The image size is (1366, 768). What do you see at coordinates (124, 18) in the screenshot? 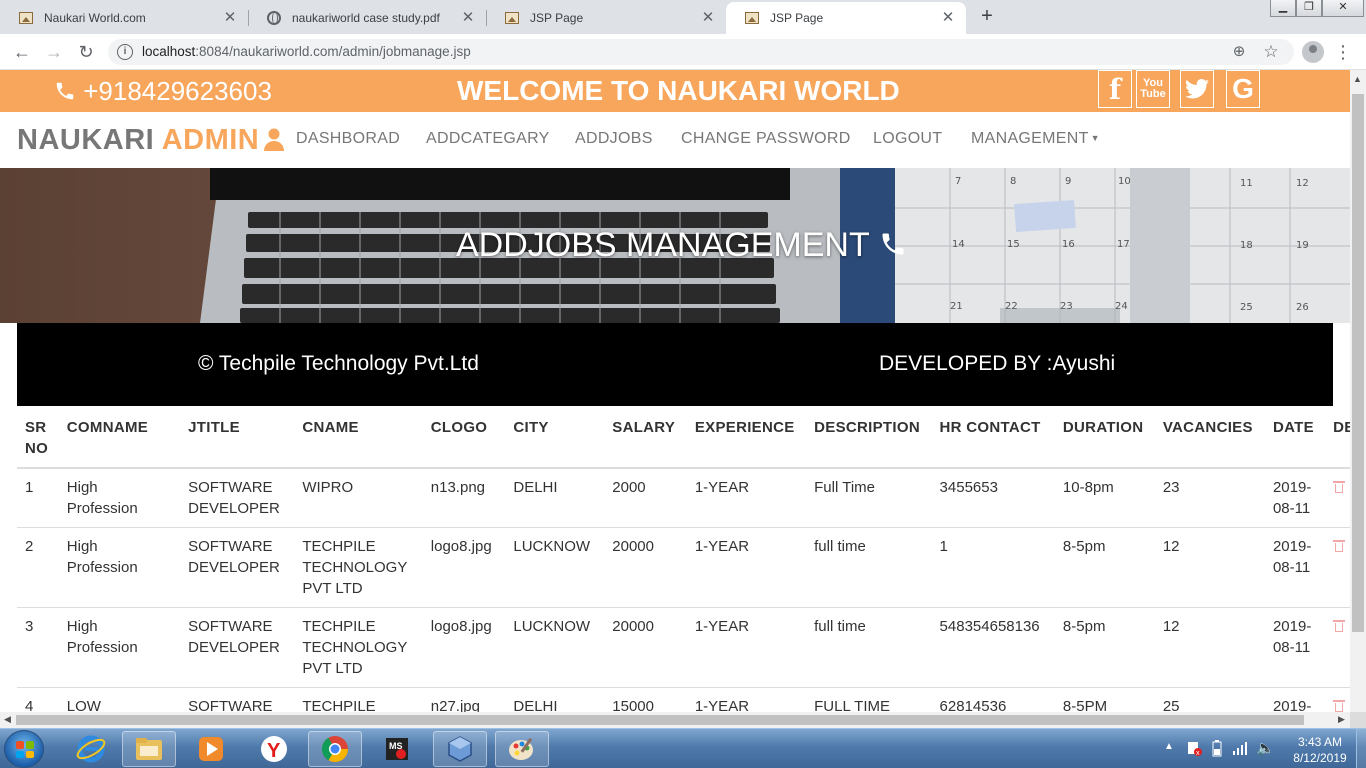
I see `tab-naukari-world: Naukari World.com ✕` at bounding box center [124, 18].